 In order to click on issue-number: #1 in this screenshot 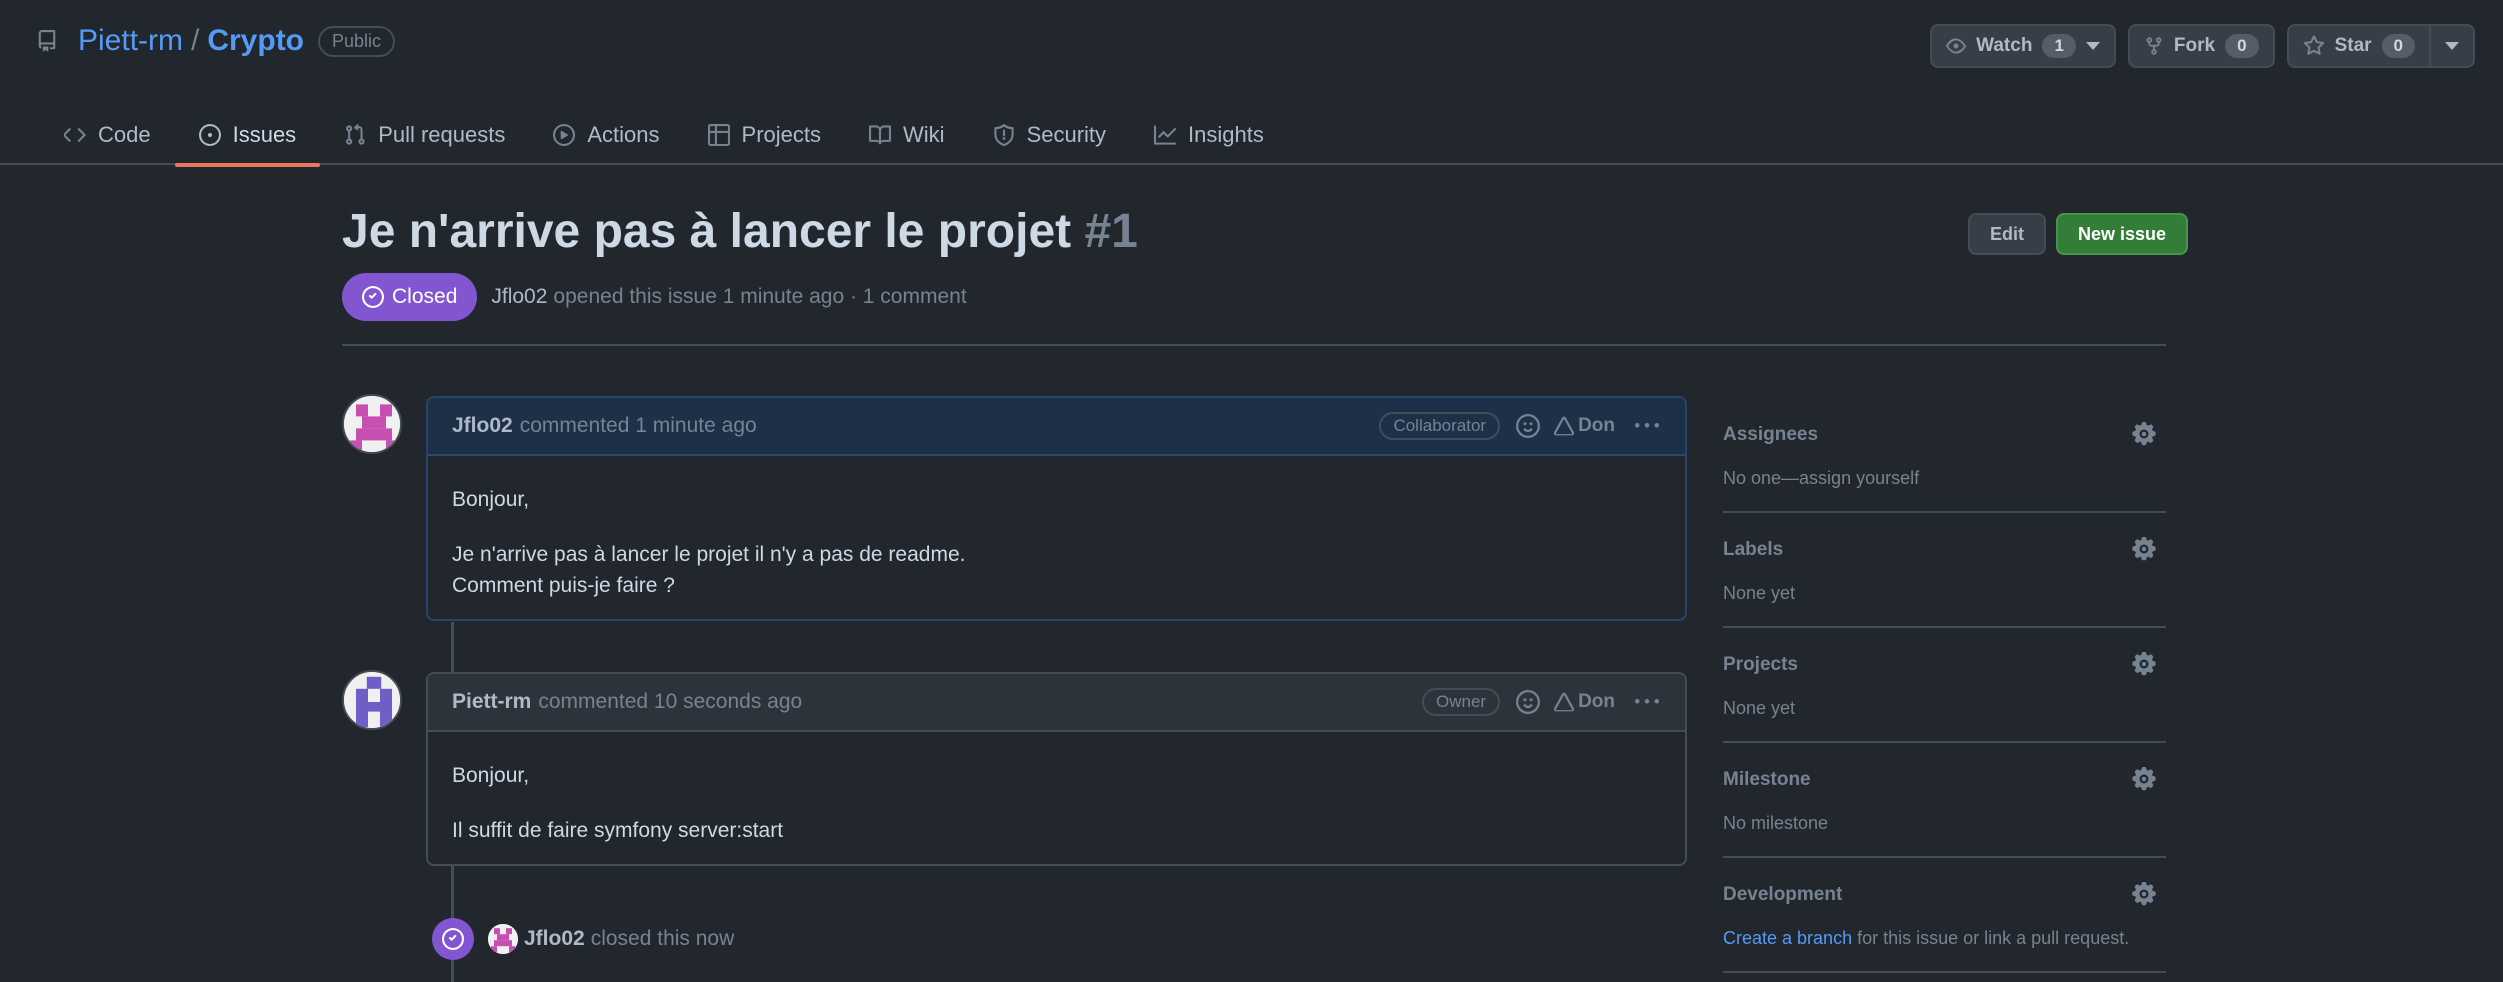, I will do `click(1111, 231)`.